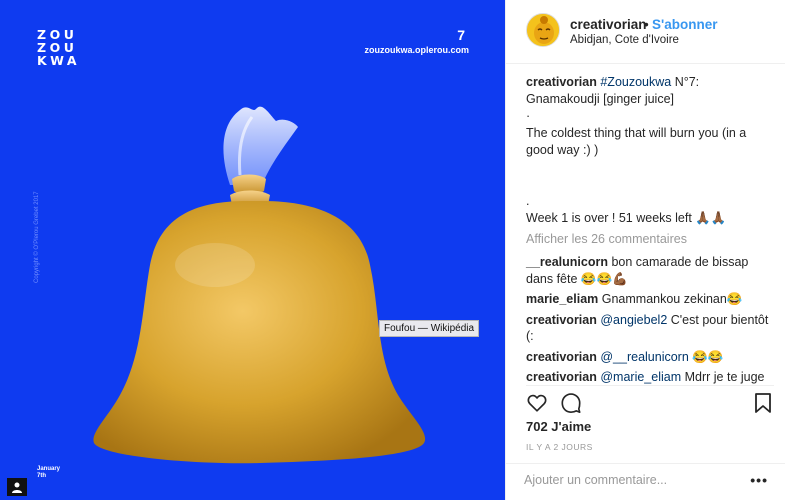 The height and width of the screenshot is (500, 785). What do you see at coordinates (723, 377) in the screenshot?
I see `comment-text: Mdrr je te juge` at bounding box center [723, 377].